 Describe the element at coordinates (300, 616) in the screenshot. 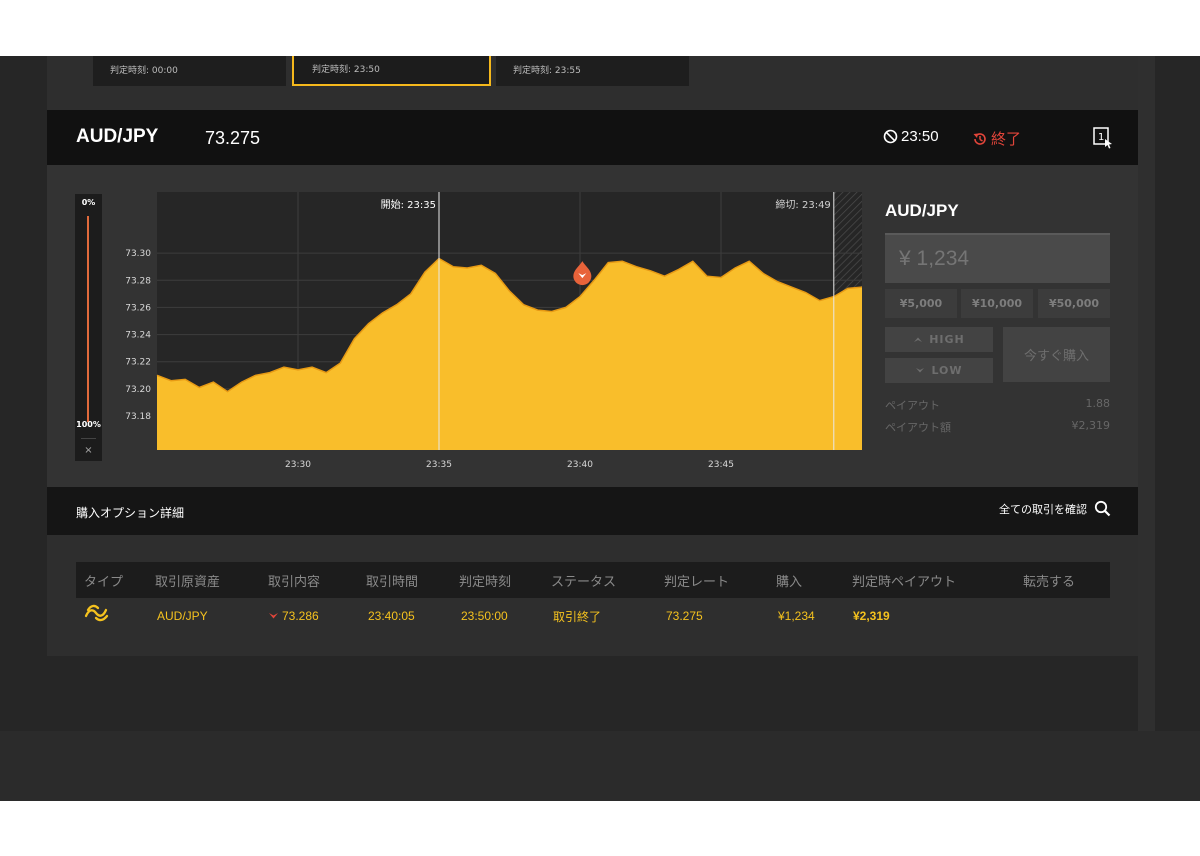

I see `trade-value: 73.286` at that location.